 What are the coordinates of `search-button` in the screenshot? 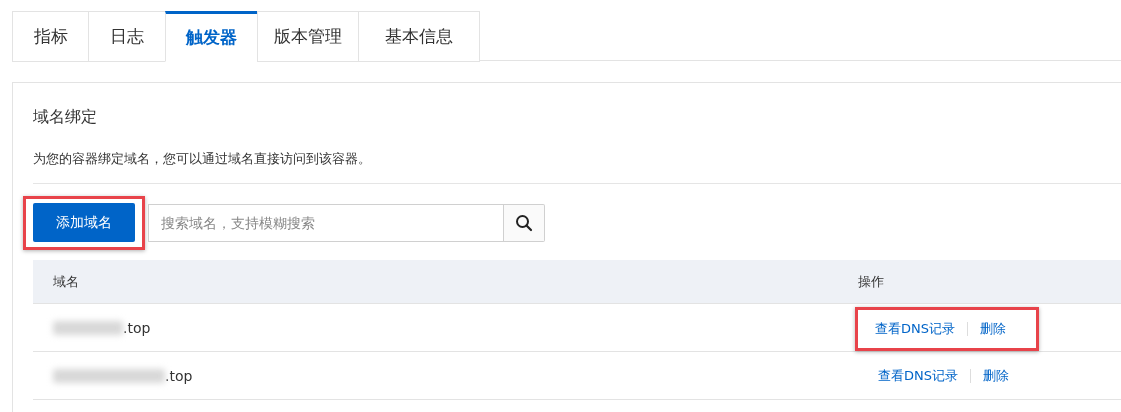 It's located at (524, 223).